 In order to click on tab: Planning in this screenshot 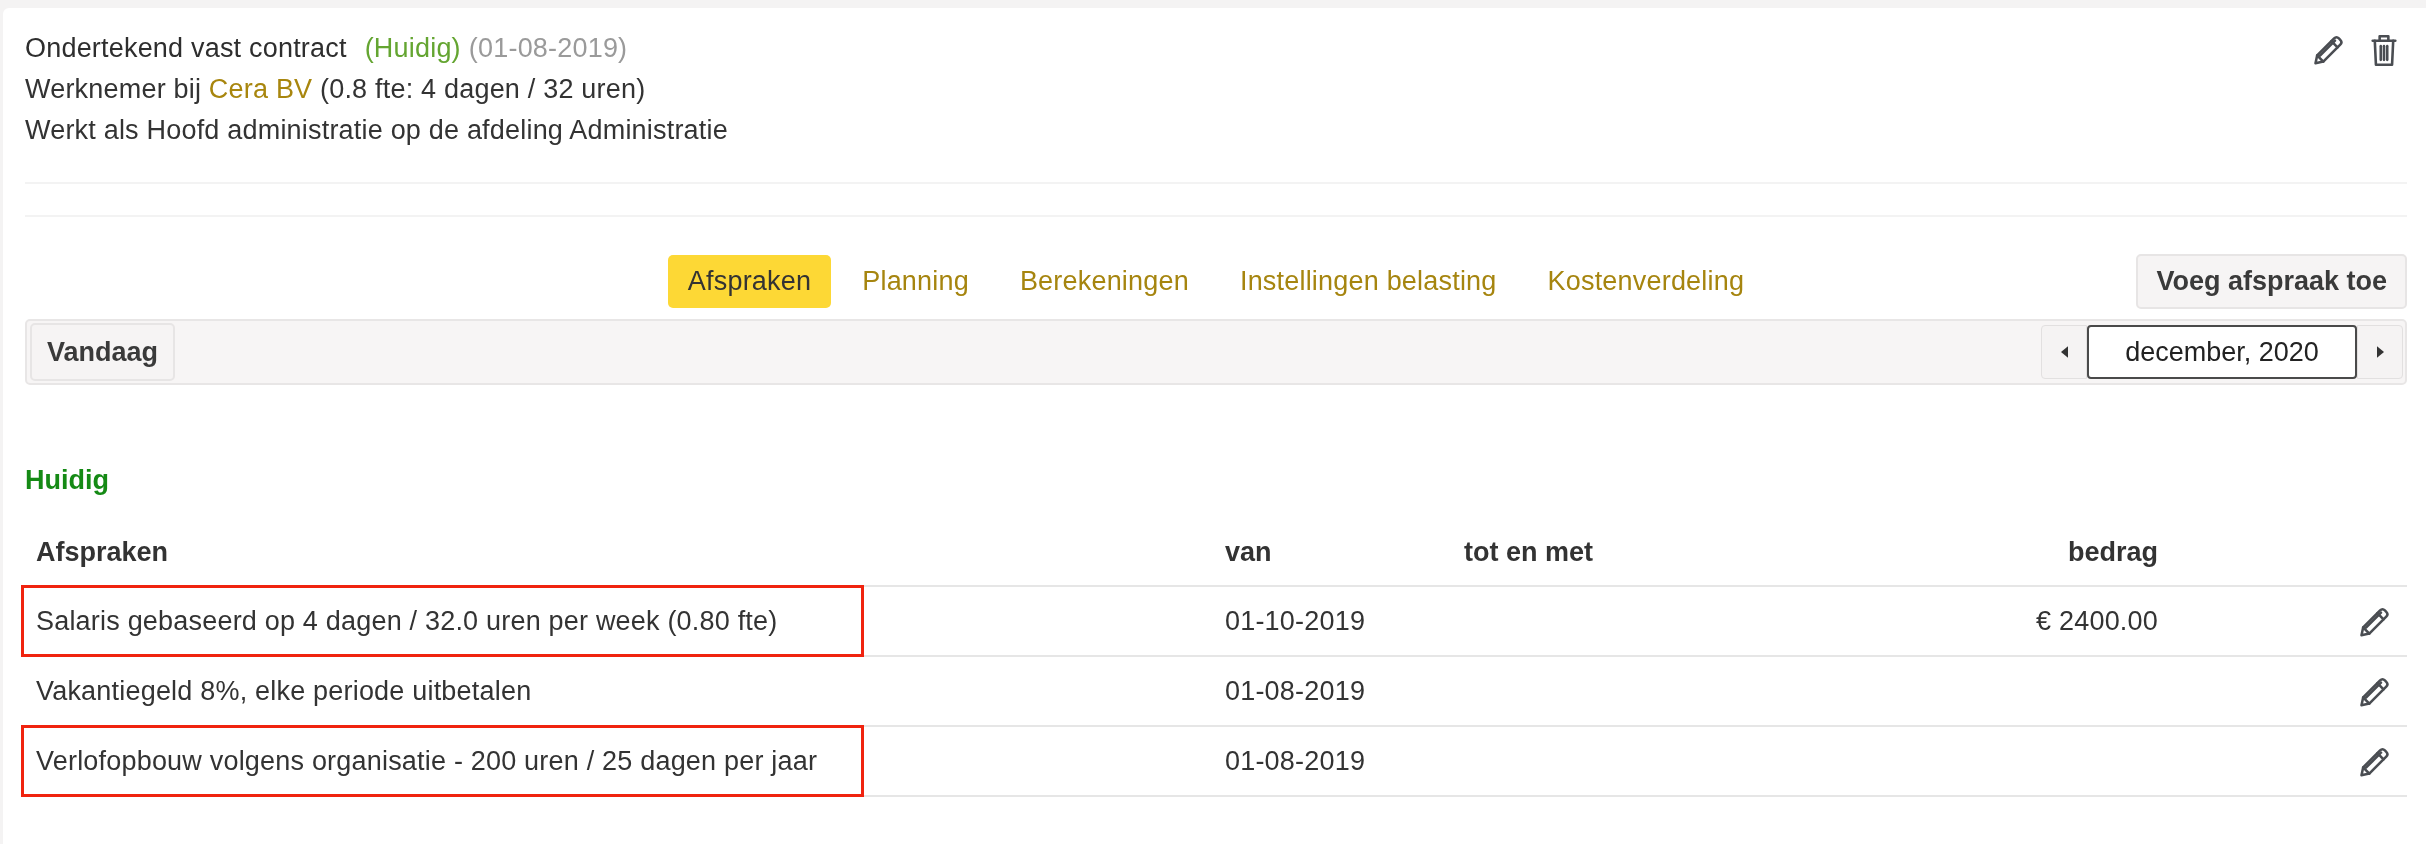, I will do `click(915, 281)`.